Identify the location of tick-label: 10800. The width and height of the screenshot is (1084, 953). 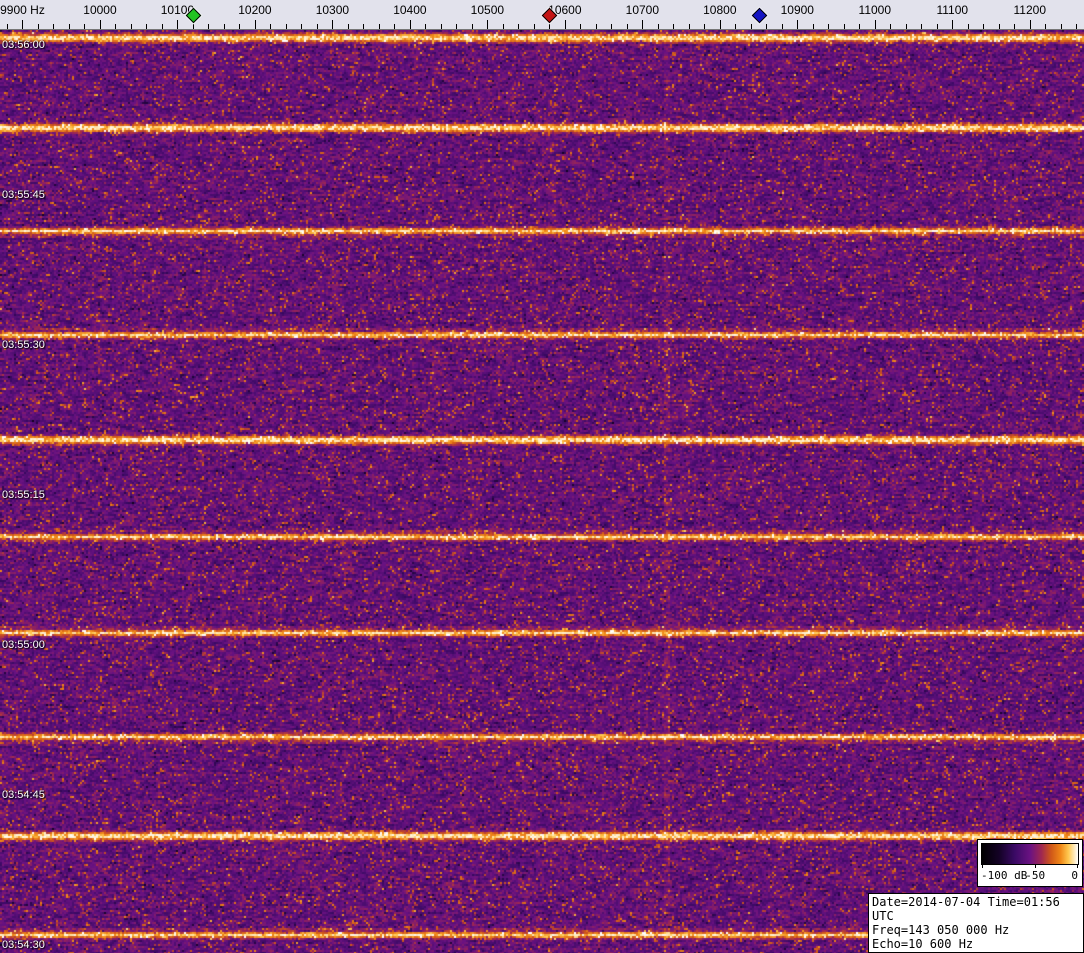
(720, 10).